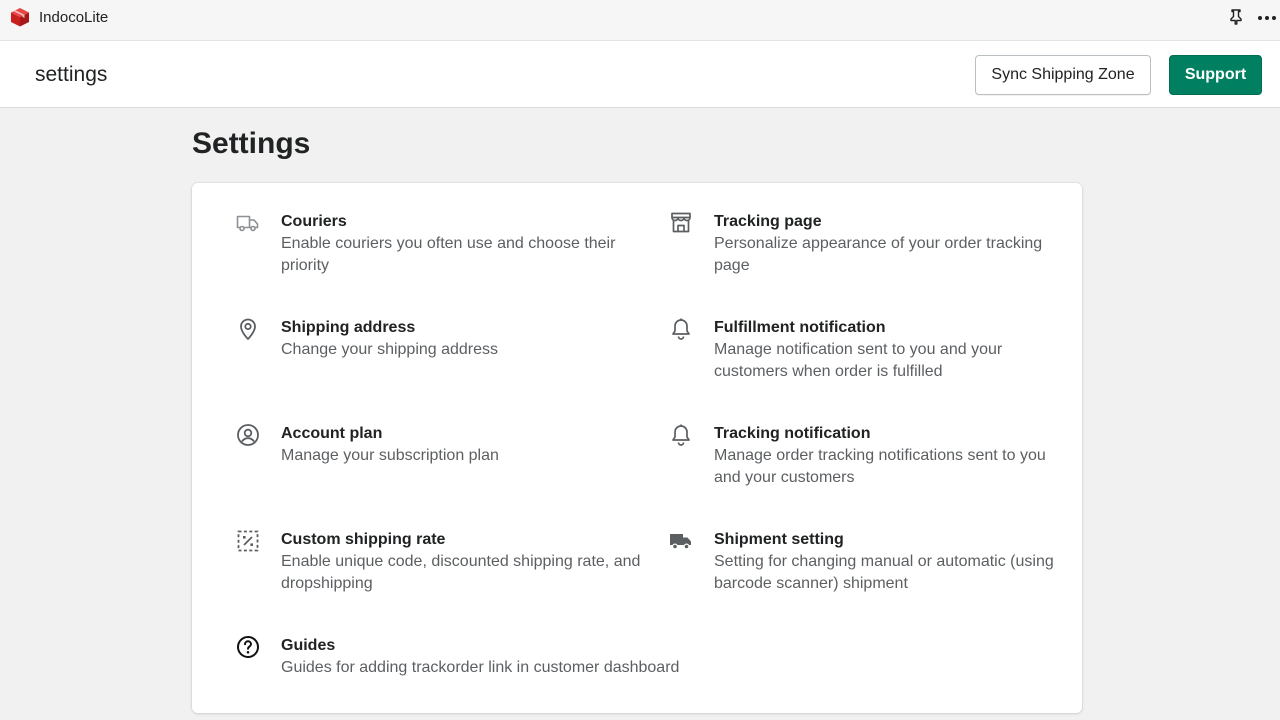  What do you see at coordinates (680, 542) in the screenshot?
I see `truck-filled-icon` at bounding box center [680, 542].